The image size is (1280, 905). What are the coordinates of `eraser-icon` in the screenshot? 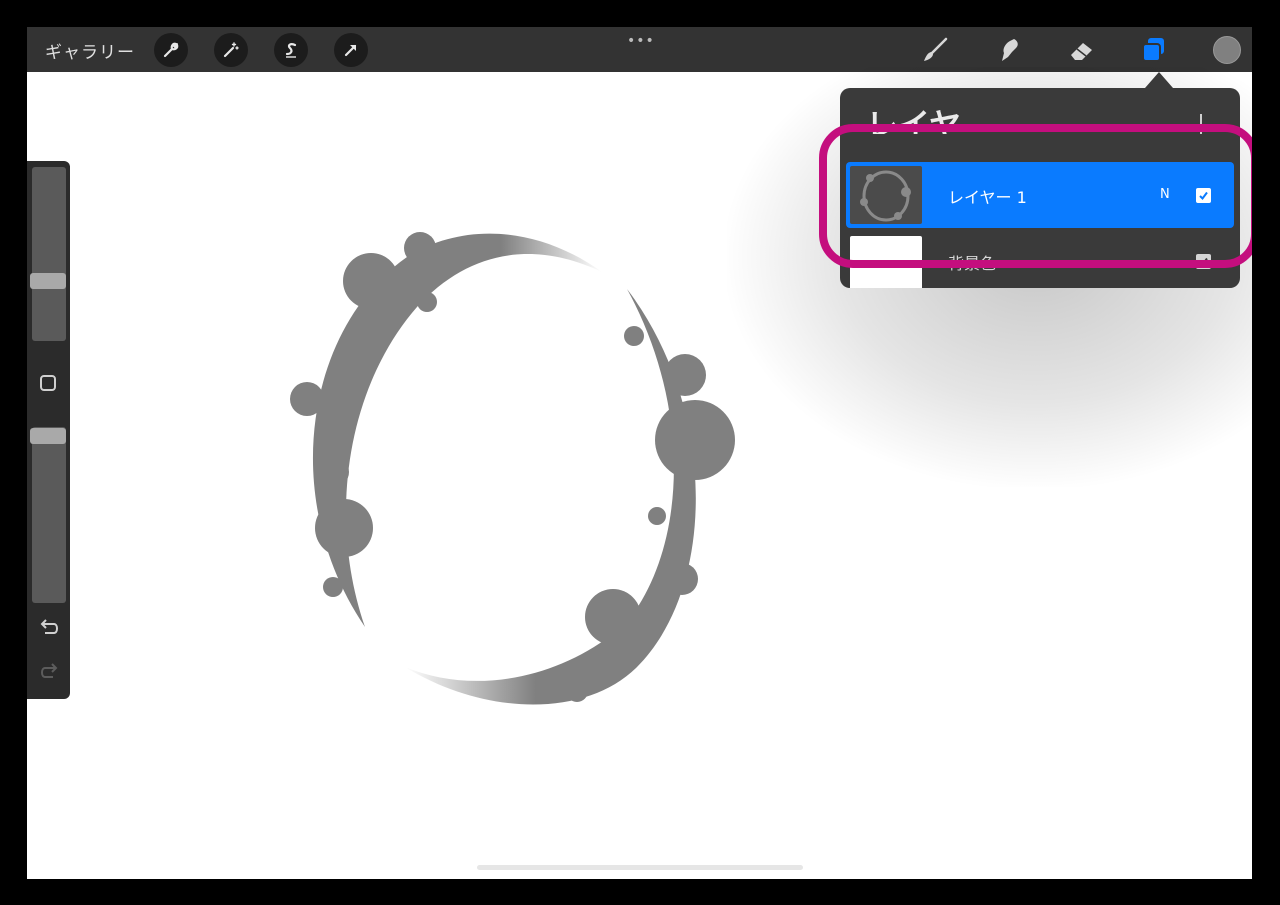 It's located at (1081, 51).